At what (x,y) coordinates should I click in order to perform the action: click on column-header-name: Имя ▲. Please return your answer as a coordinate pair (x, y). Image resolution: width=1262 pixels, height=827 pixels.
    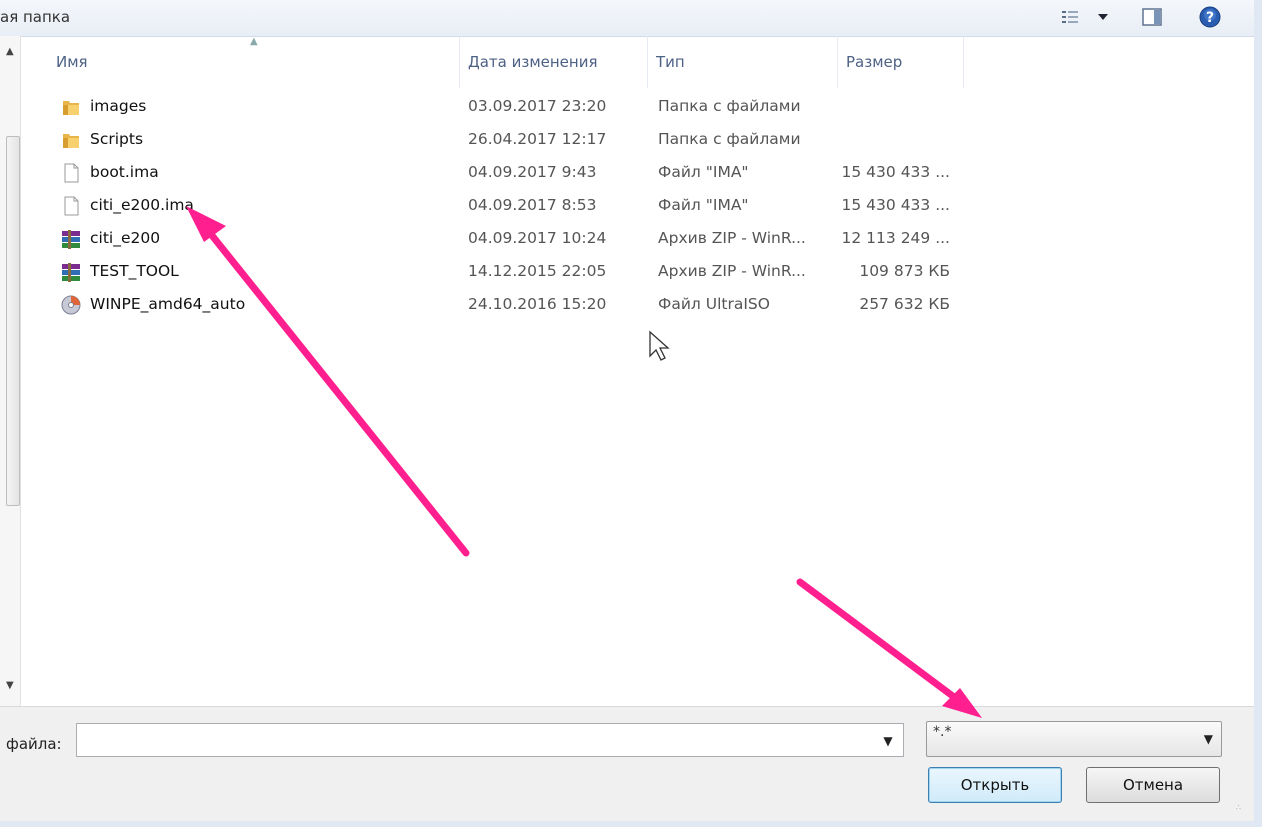
    Looking at the image, I should click on (254, 62).